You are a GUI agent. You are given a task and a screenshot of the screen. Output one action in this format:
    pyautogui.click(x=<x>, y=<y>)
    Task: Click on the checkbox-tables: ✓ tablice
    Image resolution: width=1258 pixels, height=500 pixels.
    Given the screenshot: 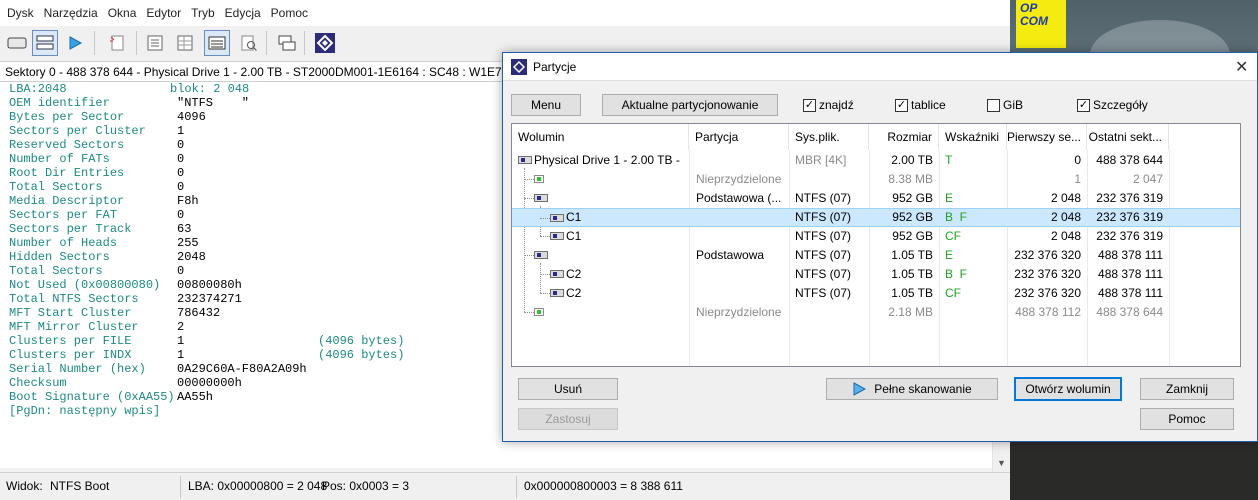 What is the action you would take?
    pyautogui.click(x=920, y=105)
    